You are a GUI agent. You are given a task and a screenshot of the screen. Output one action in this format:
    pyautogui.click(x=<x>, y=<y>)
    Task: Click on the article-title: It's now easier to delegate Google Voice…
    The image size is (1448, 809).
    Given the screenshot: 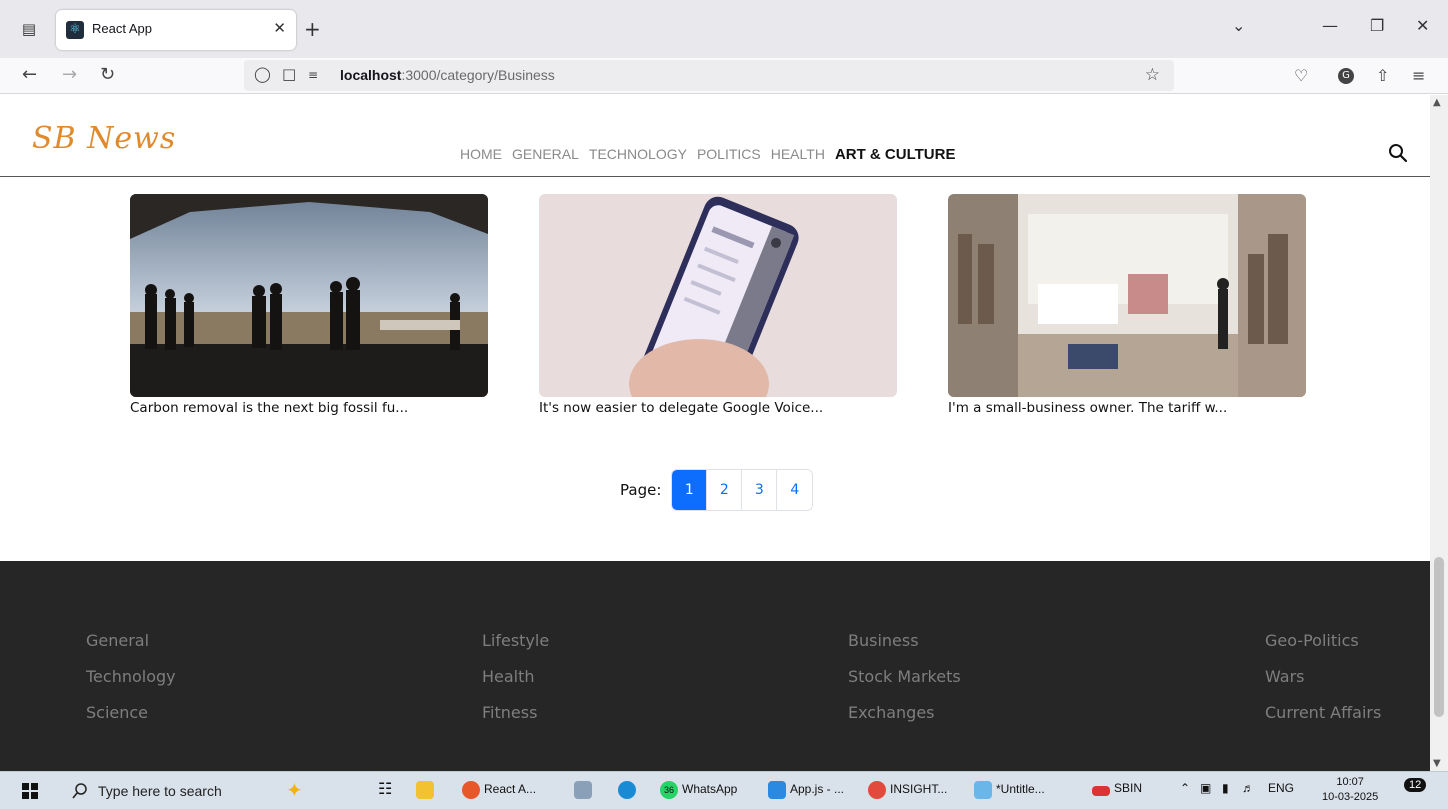 What is the action you would take?
    pyautogui.click(x=718, y=408)
    